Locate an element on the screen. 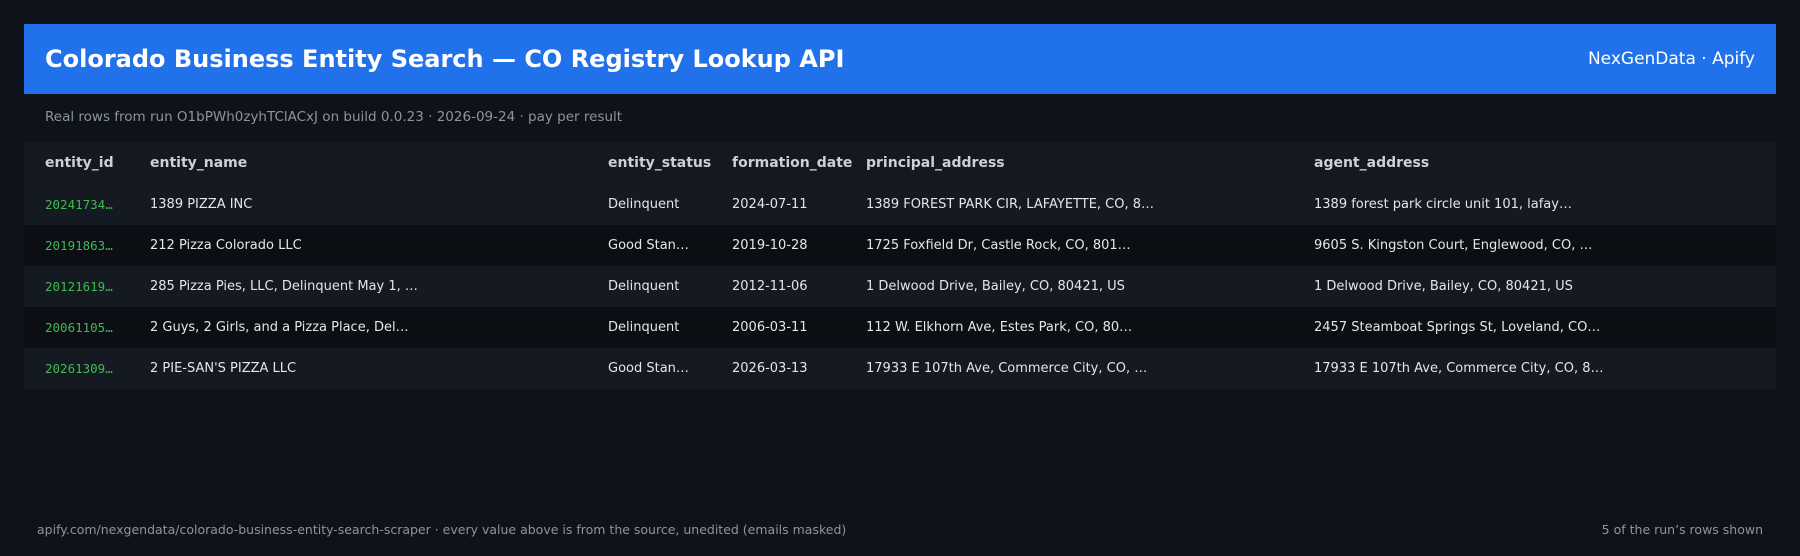 This screenshot has height=556, width=1800. column-header-entity-id: entity_id is located at coordinates (92, 163).